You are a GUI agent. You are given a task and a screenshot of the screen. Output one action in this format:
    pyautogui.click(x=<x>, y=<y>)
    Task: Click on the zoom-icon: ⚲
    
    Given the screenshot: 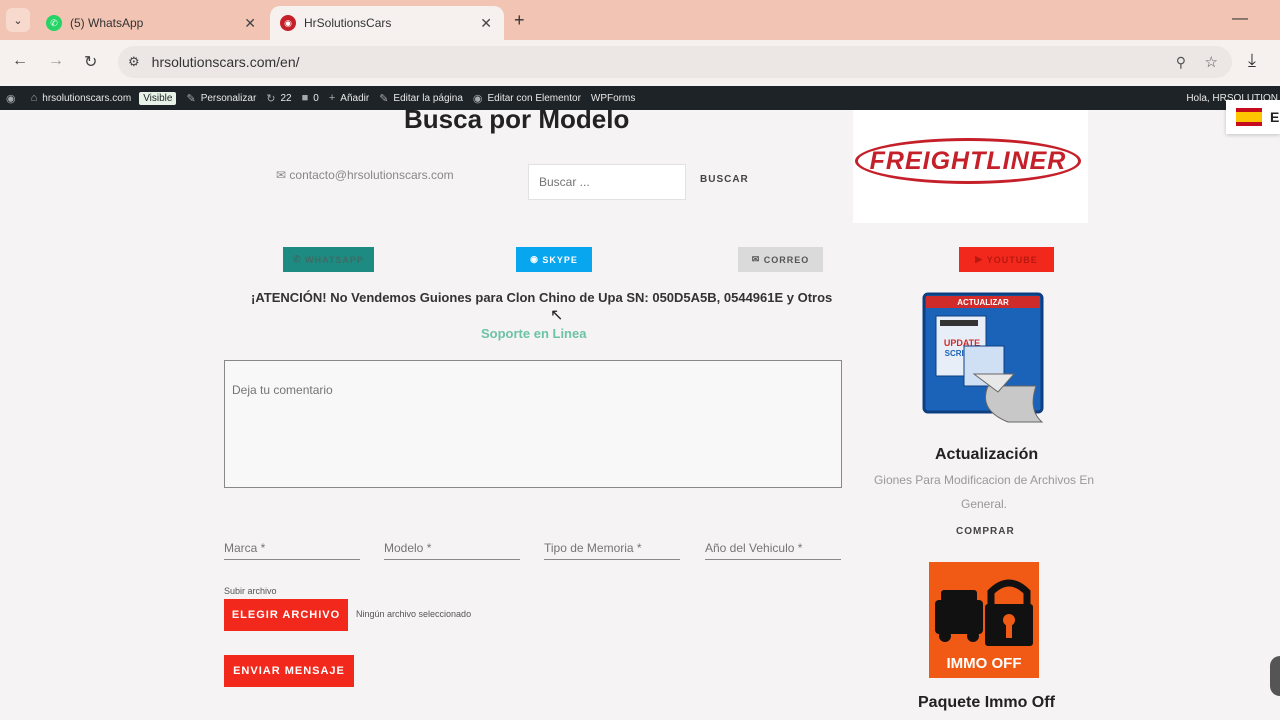 What is the action you would take?
    pyautogui.click(x=1181, y=62)
    